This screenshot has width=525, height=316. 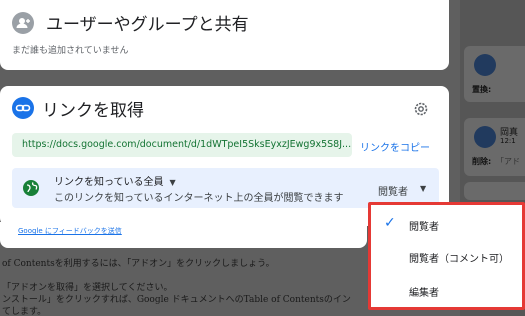 I want to click on role-menu: ✓ 閲覧者 閲覧者（コメント可） 編集者, so click(x=446, y=256).